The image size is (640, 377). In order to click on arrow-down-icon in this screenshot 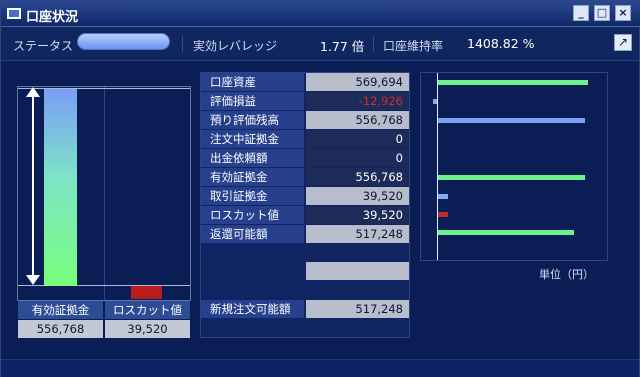, I will do `click(33, 280)`.